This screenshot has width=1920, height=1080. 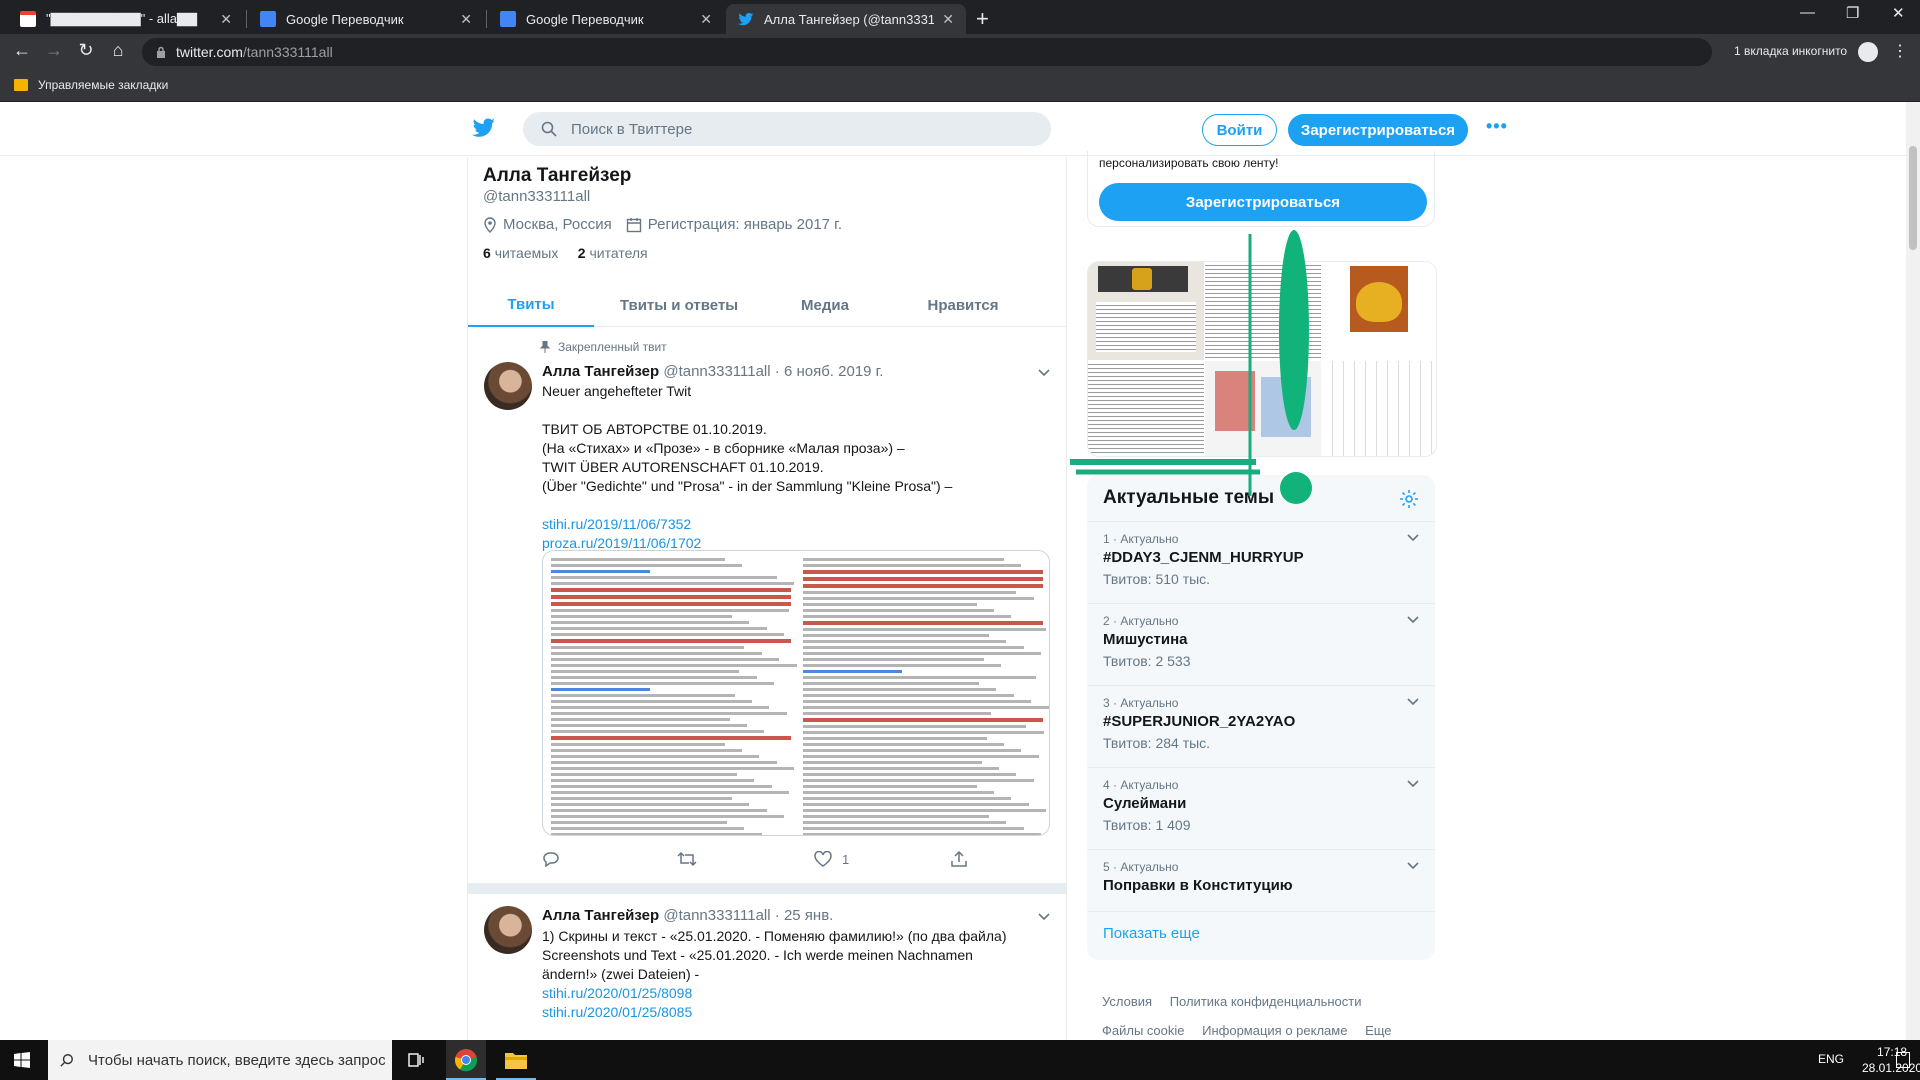 What do you see at coordinates (126, 19) in the screenshot?
I see `tab-gmail: "▇▇▇▇▇▇▇▇▇" - alla▇▇ ✕` at bounding box center [126, 19].